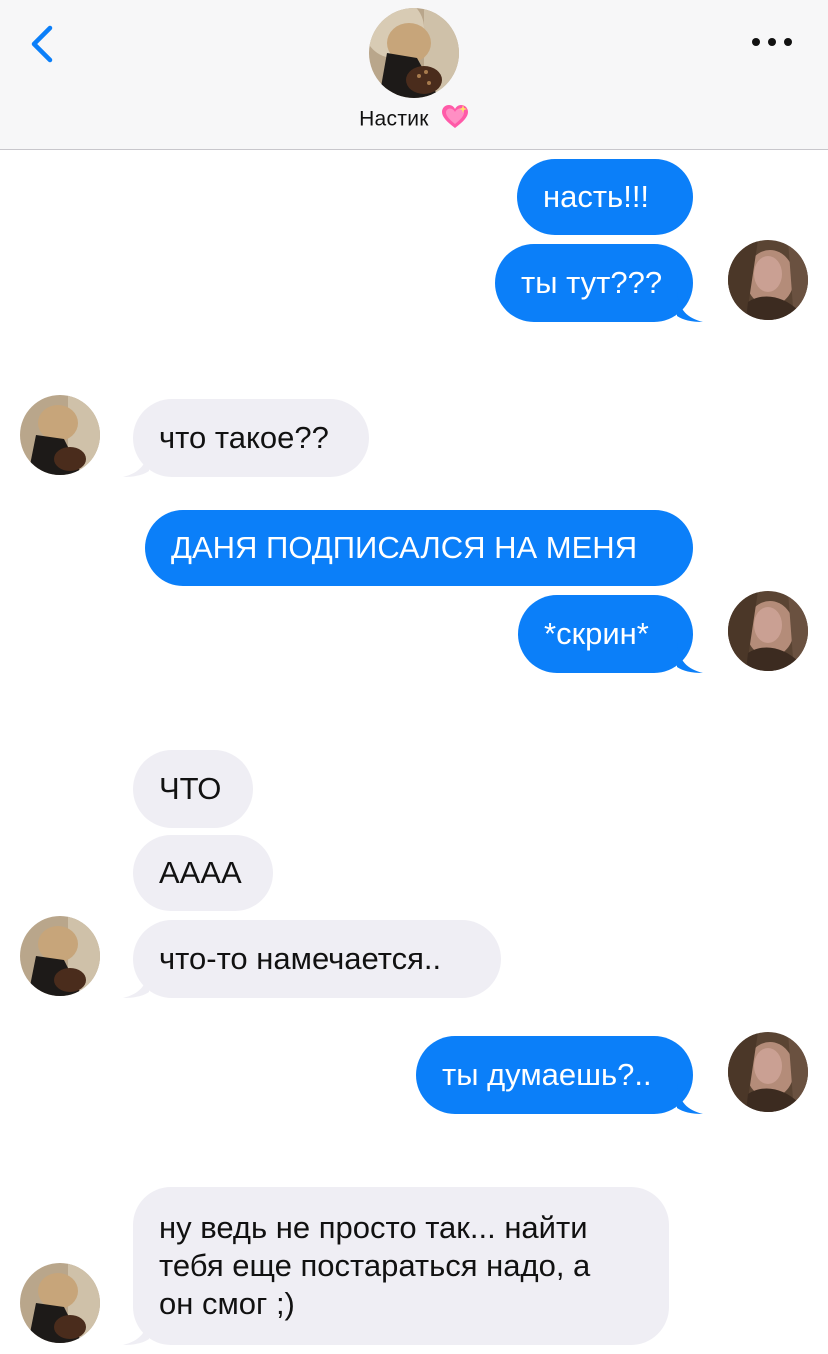 The height and width of the screenshot is (1354, 828). What do you see at coordinates (227, 1304) in the screenshot?
I see `message-line: он смог ;)` at bounding box center [227, 1304].